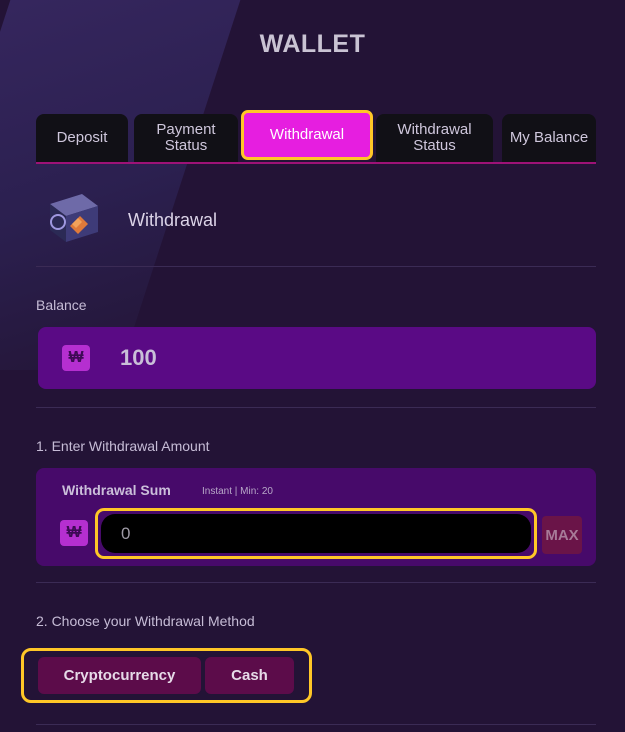 The image size is (625, 732). I want to click on method-cryptocurrency-button: Cryptocurrency, so click(119, 675).